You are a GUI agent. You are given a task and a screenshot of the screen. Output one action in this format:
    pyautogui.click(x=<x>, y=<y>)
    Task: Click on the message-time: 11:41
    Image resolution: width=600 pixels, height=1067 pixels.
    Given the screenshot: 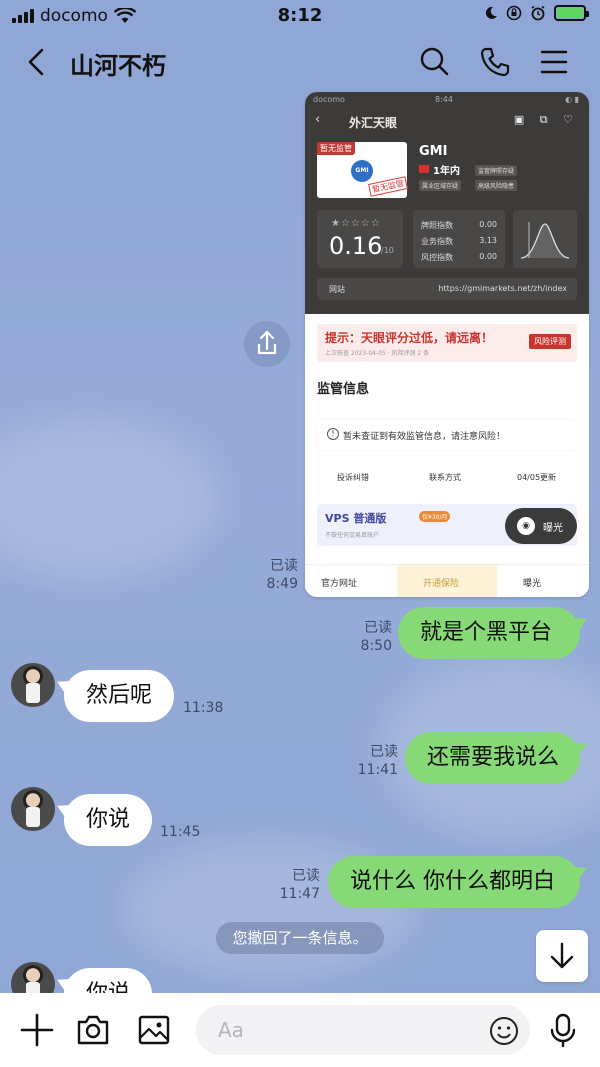 What is the action you would take?
    pyautogui.click(x=377, y=770)
    